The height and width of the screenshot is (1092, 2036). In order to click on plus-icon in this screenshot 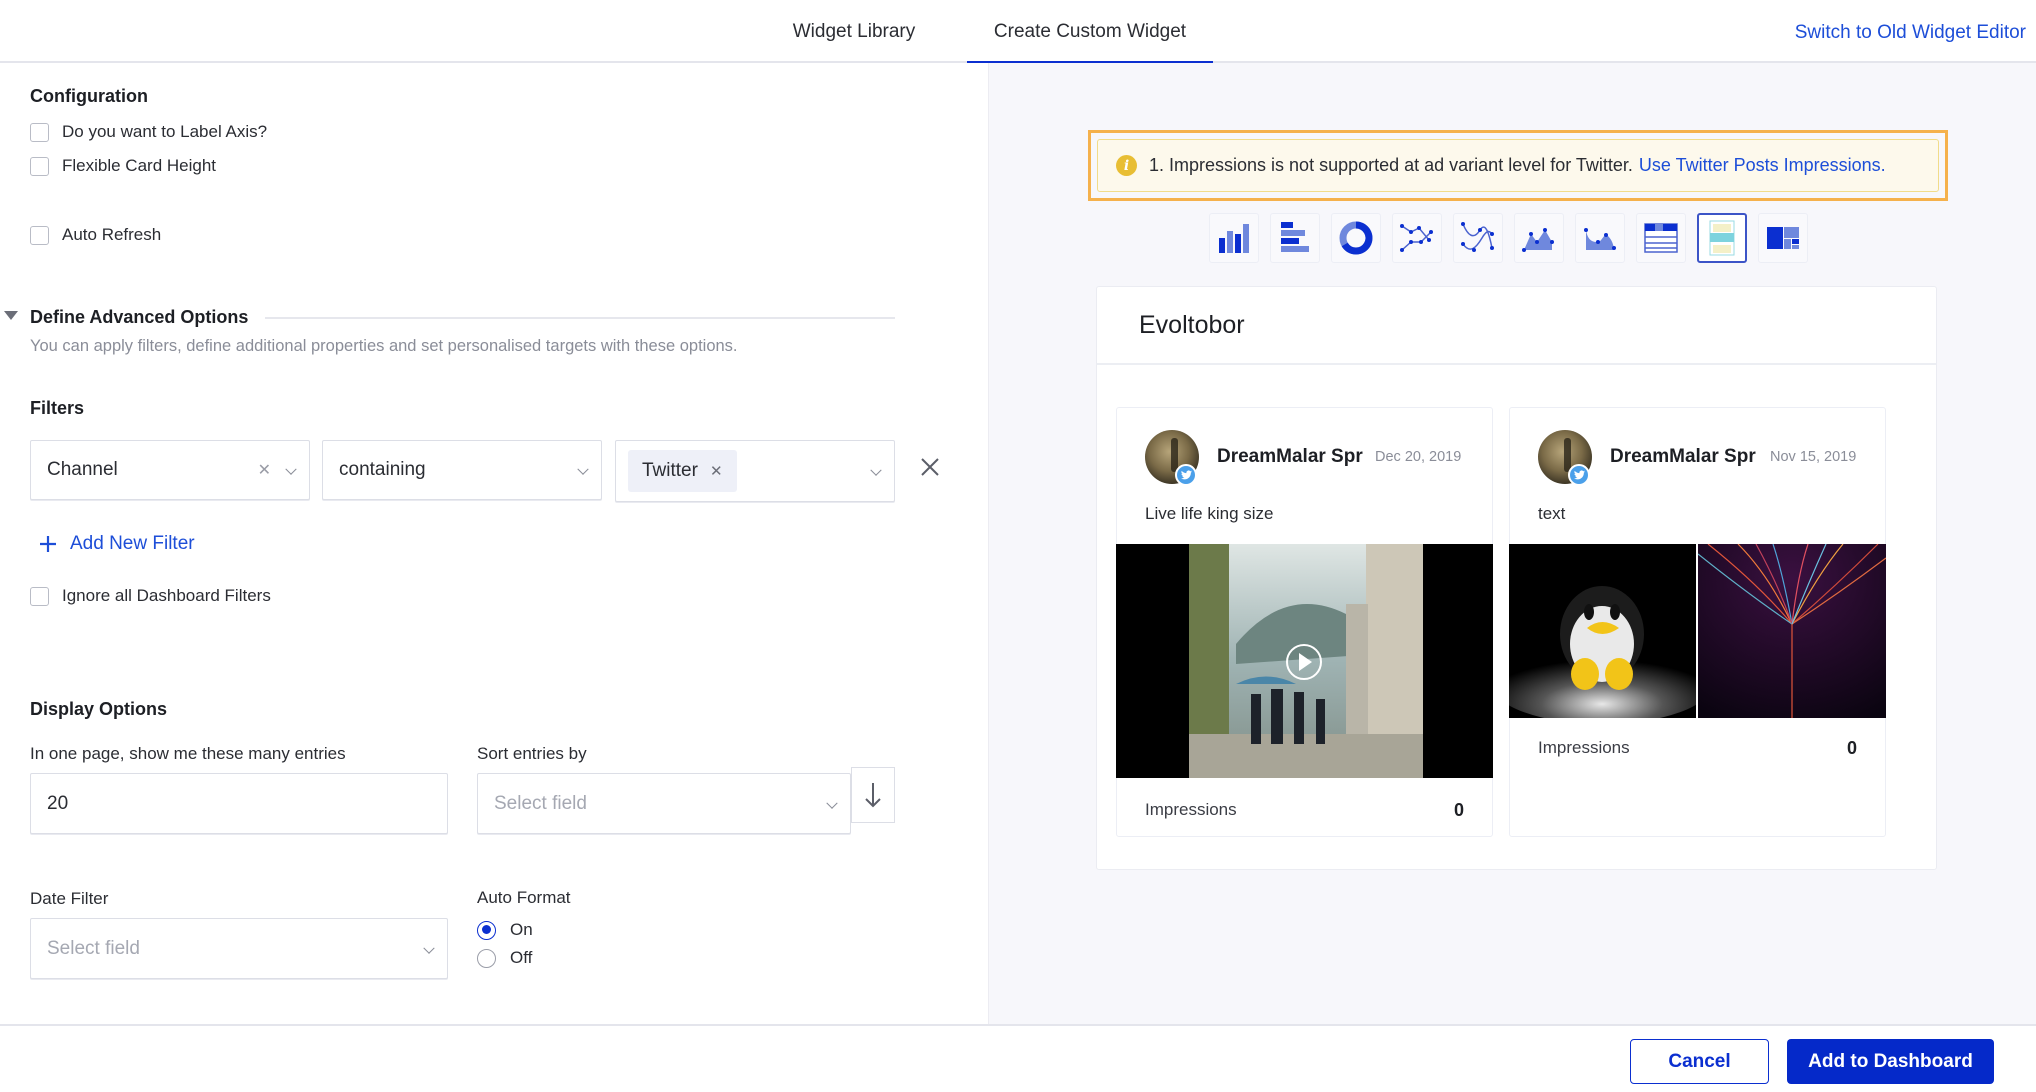, I will do `click(48, 544)`.